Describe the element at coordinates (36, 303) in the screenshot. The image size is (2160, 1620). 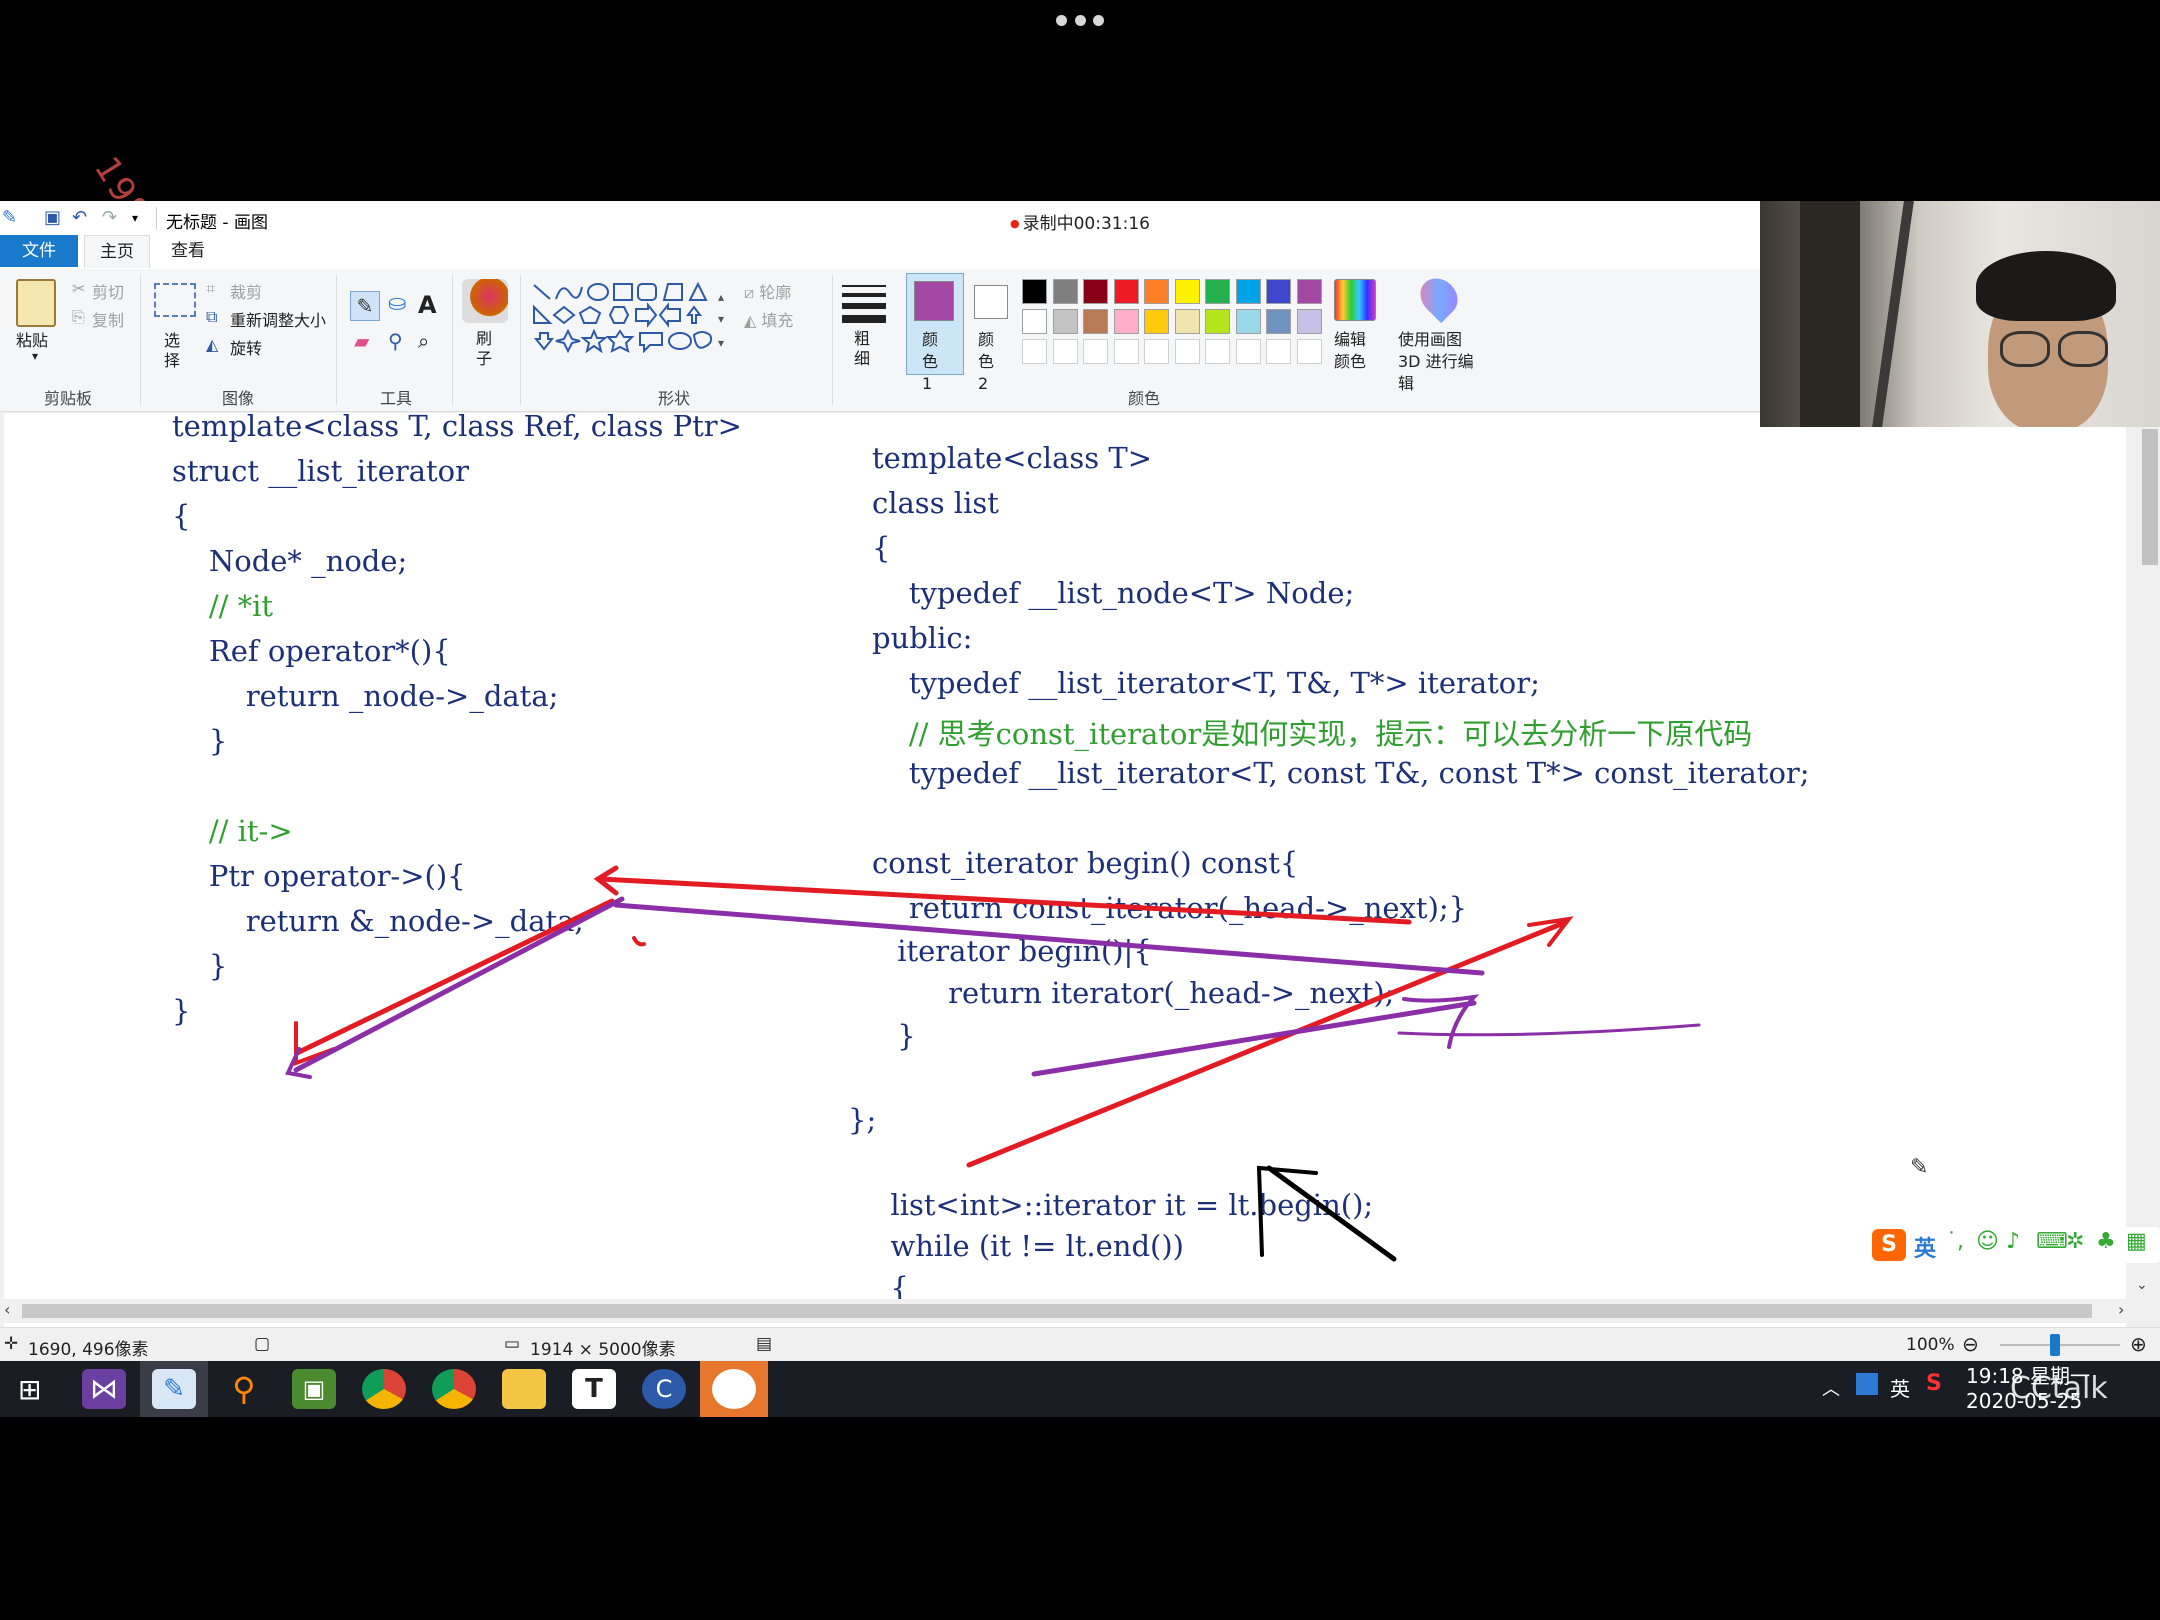
I see `paste-icon` at that location.